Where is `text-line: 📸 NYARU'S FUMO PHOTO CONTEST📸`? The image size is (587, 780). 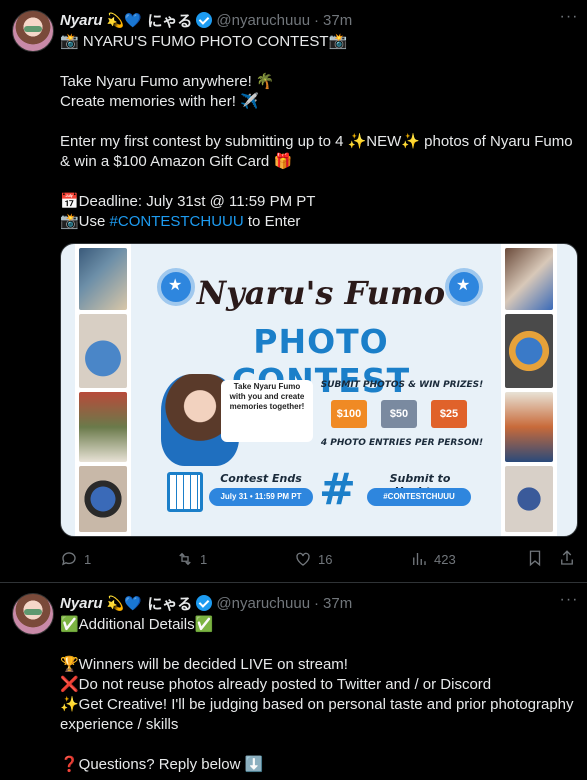
text-line: 📸 NYARU'S FUMO PHOTO CONTEST📸 is located at coordinates (204, 41).